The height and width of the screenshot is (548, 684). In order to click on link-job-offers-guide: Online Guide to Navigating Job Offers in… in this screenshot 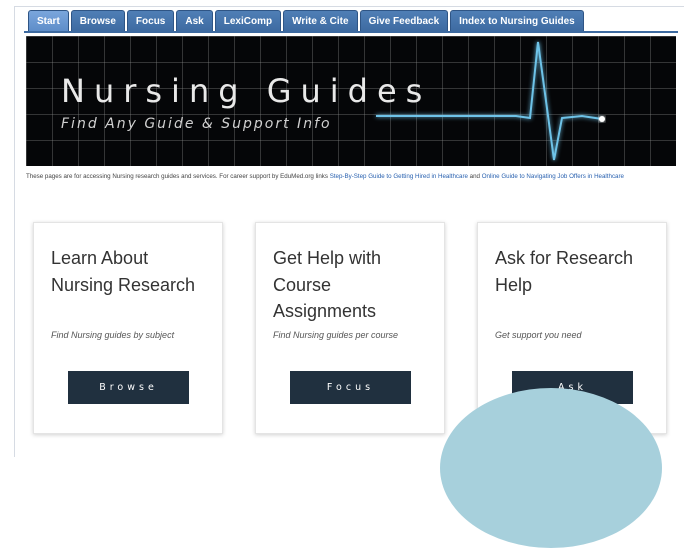, I will do `click(553, 176)`.